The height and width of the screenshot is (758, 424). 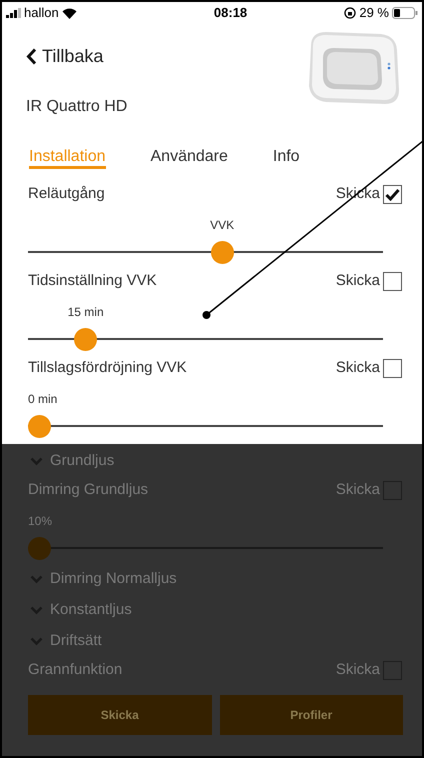 What do you see at coordinates (66, 194) in the screenshot?
I see `setting-label: Reläutgång` at bounding box center [66, 194].